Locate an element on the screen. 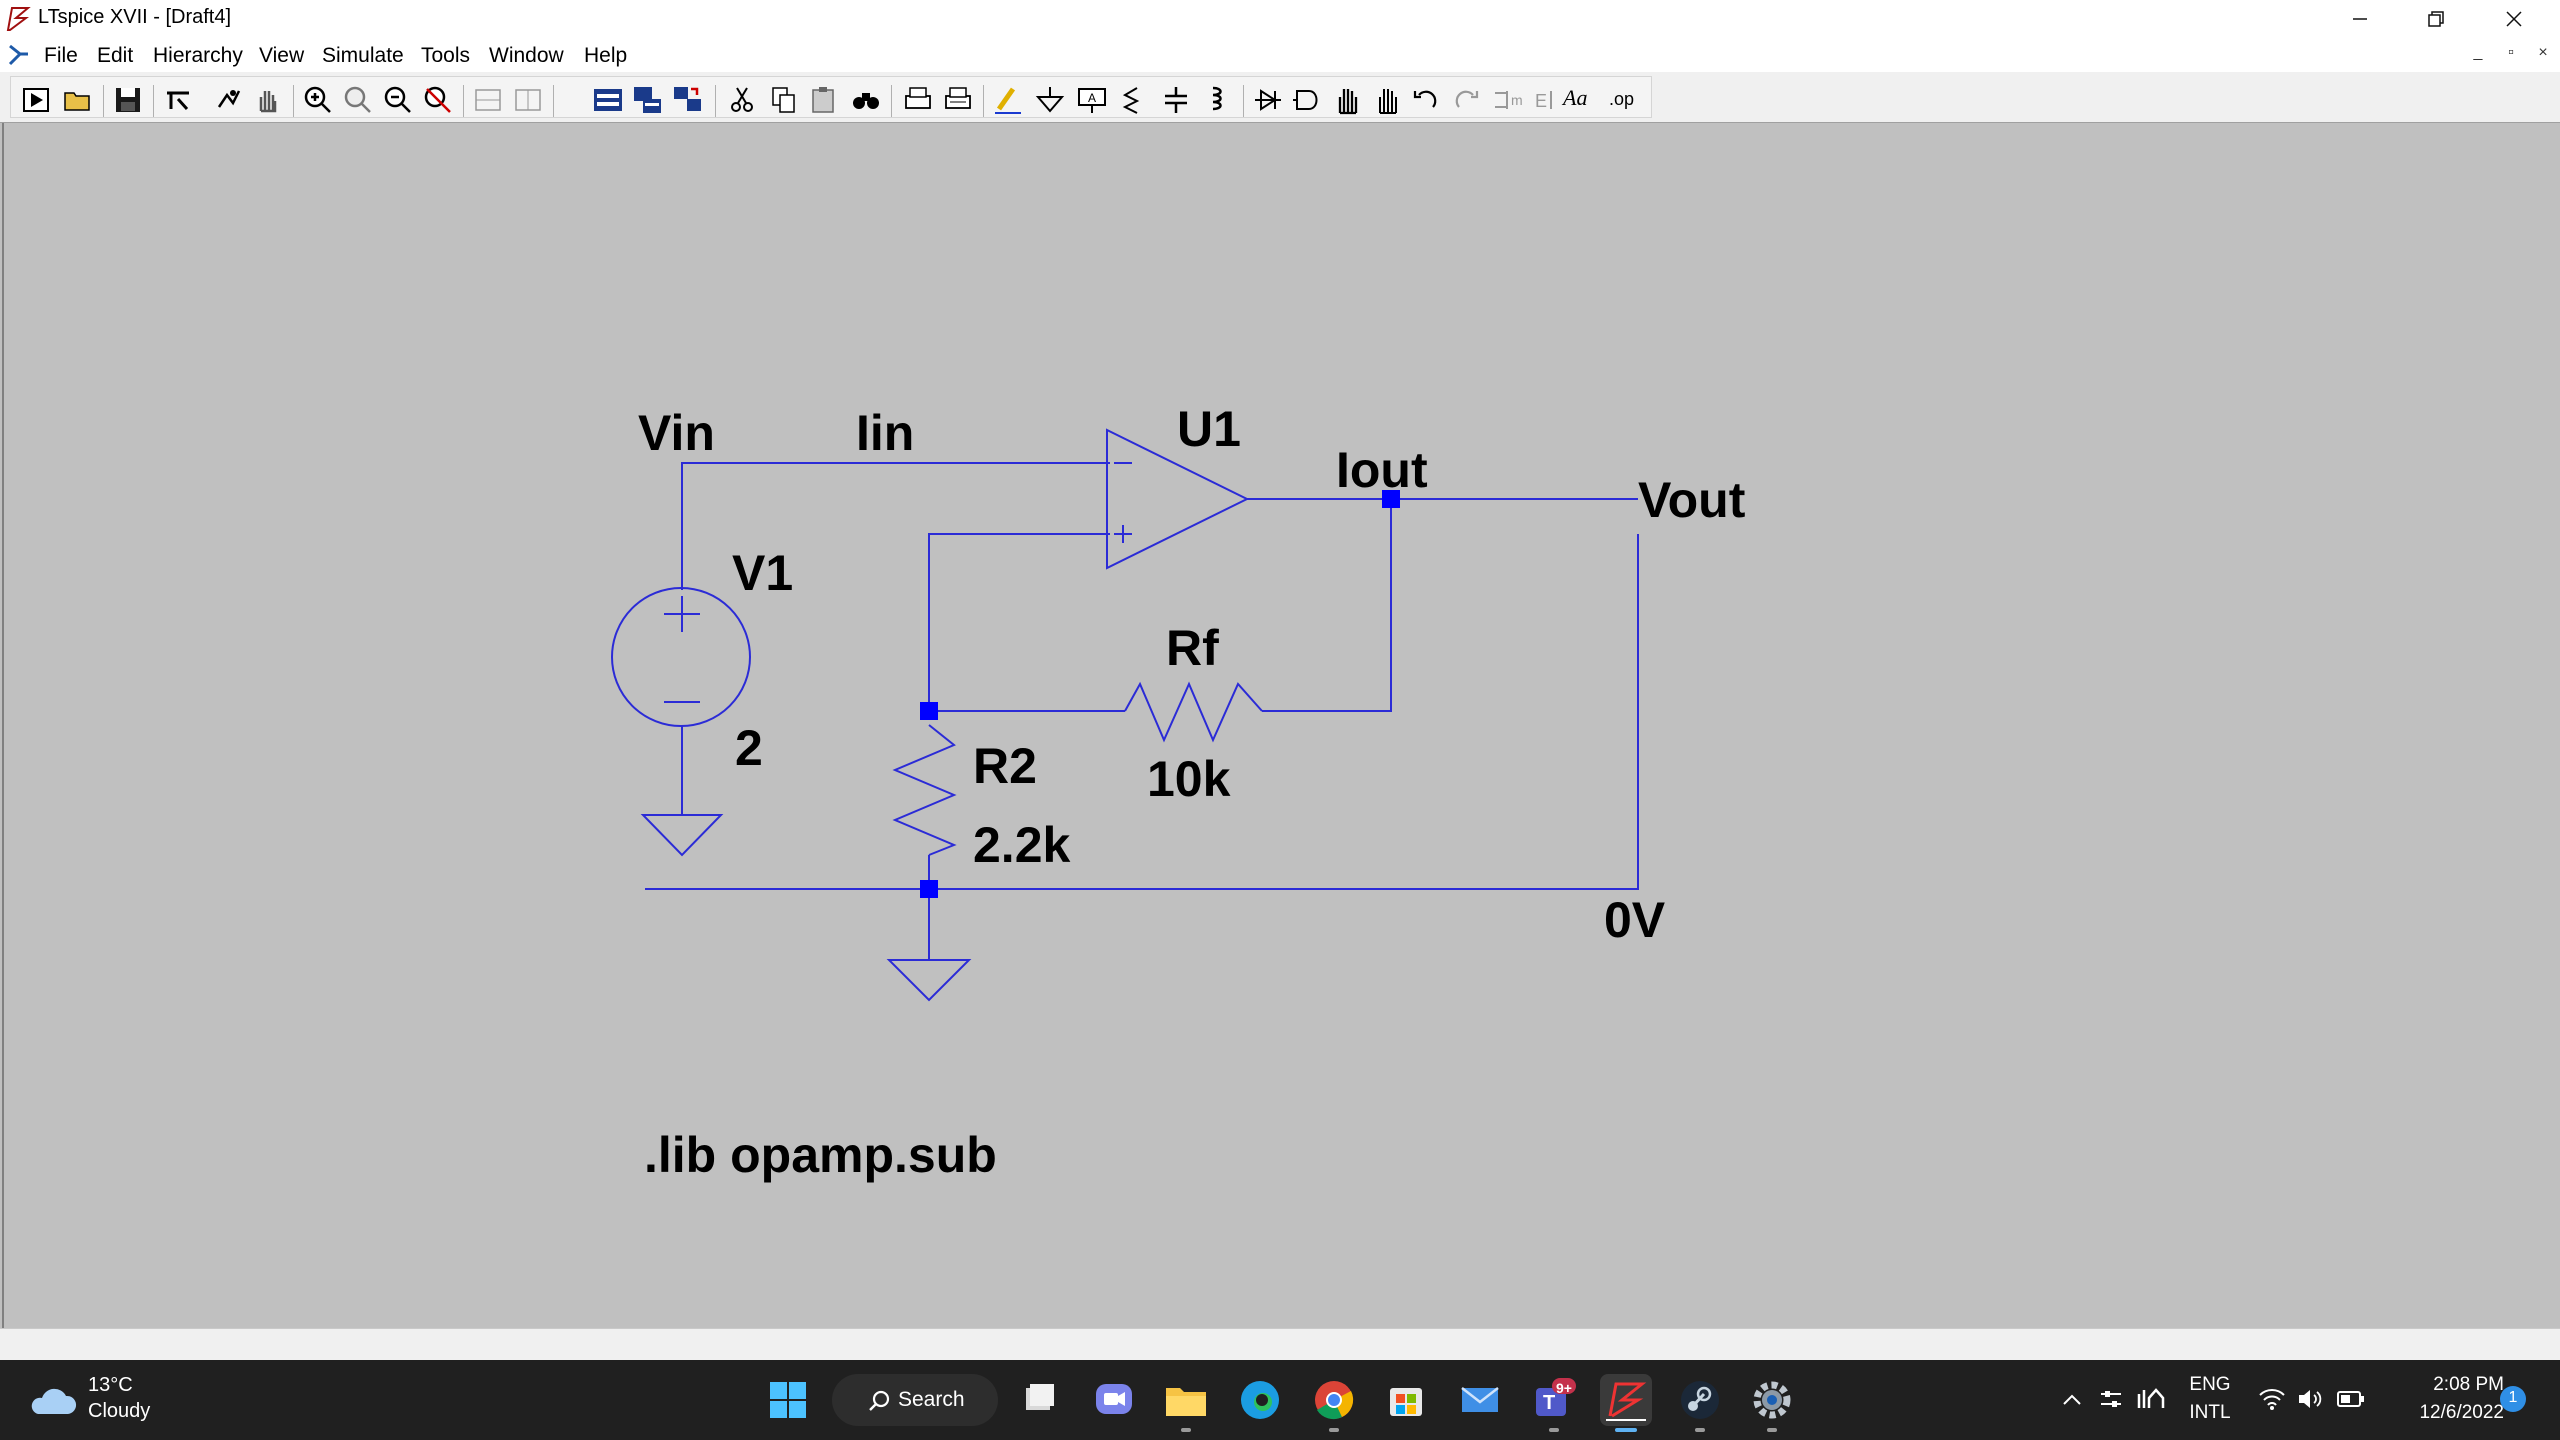  document-icon is located at coordinates (19, 55).